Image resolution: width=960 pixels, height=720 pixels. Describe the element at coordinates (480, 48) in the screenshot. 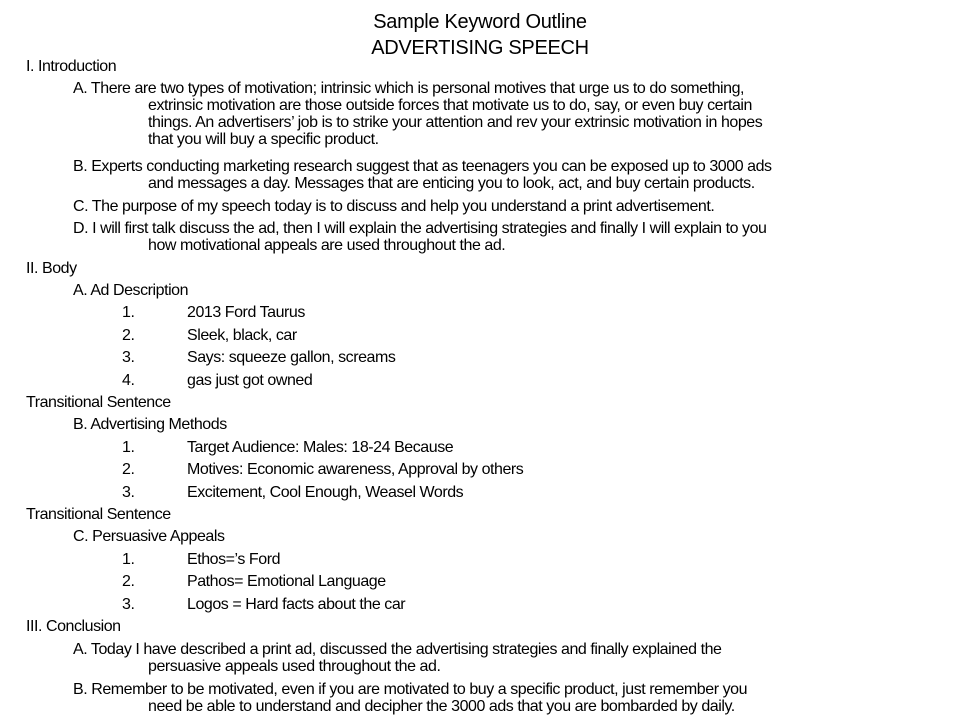

I see `outline-subtitle: ADVERTISING SPEECH` at that location.